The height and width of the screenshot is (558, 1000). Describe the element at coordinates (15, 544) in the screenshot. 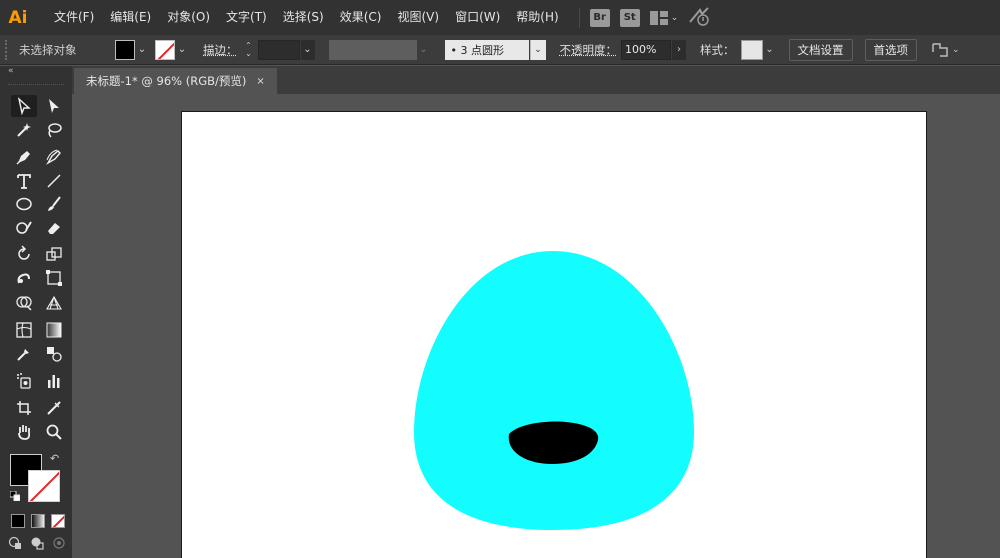

I see `draw-normal-icon` at that location.